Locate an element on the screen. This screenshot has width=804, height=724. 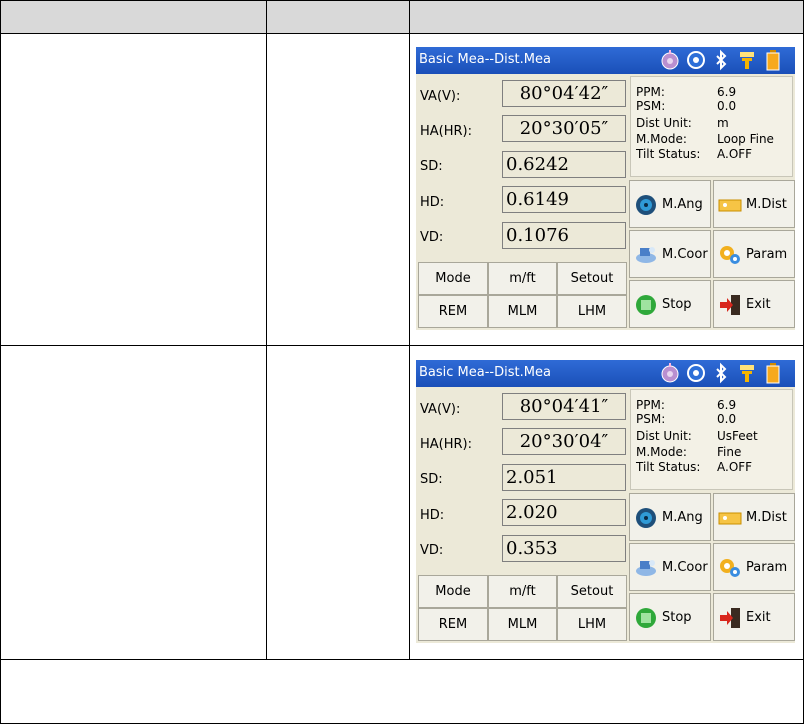
m-ang-label: M.Ang is located at coordinates (682, 204).